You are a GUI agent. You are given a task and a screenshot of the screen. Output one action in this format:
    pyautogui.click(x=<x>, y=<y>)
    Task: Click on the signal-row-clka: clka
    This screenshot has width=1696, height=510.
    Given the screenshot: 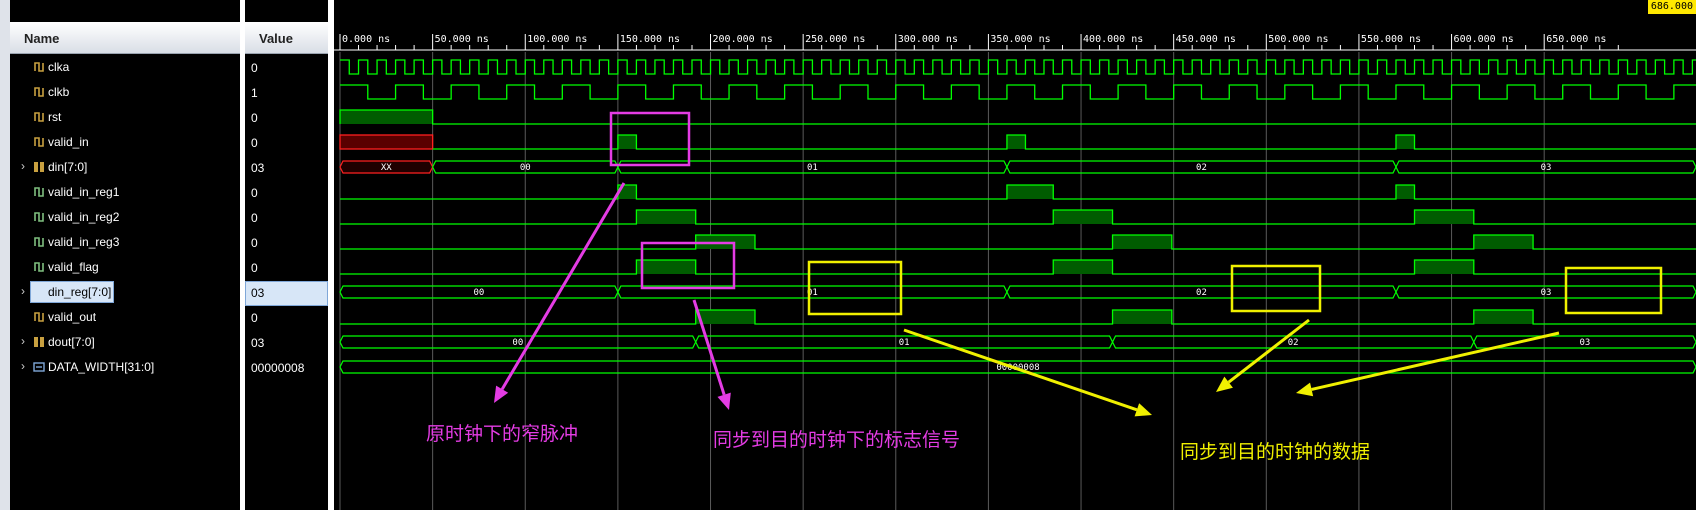 What is the action you would take?
    pyautogui.click(x=125, y=67)
    